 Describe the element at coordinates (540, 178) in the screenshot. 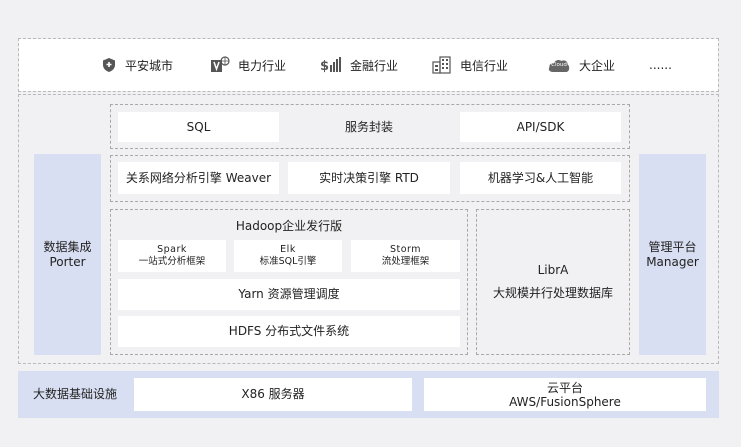

I see `ml-ai-box: 机器学习&人工智能` at that location.